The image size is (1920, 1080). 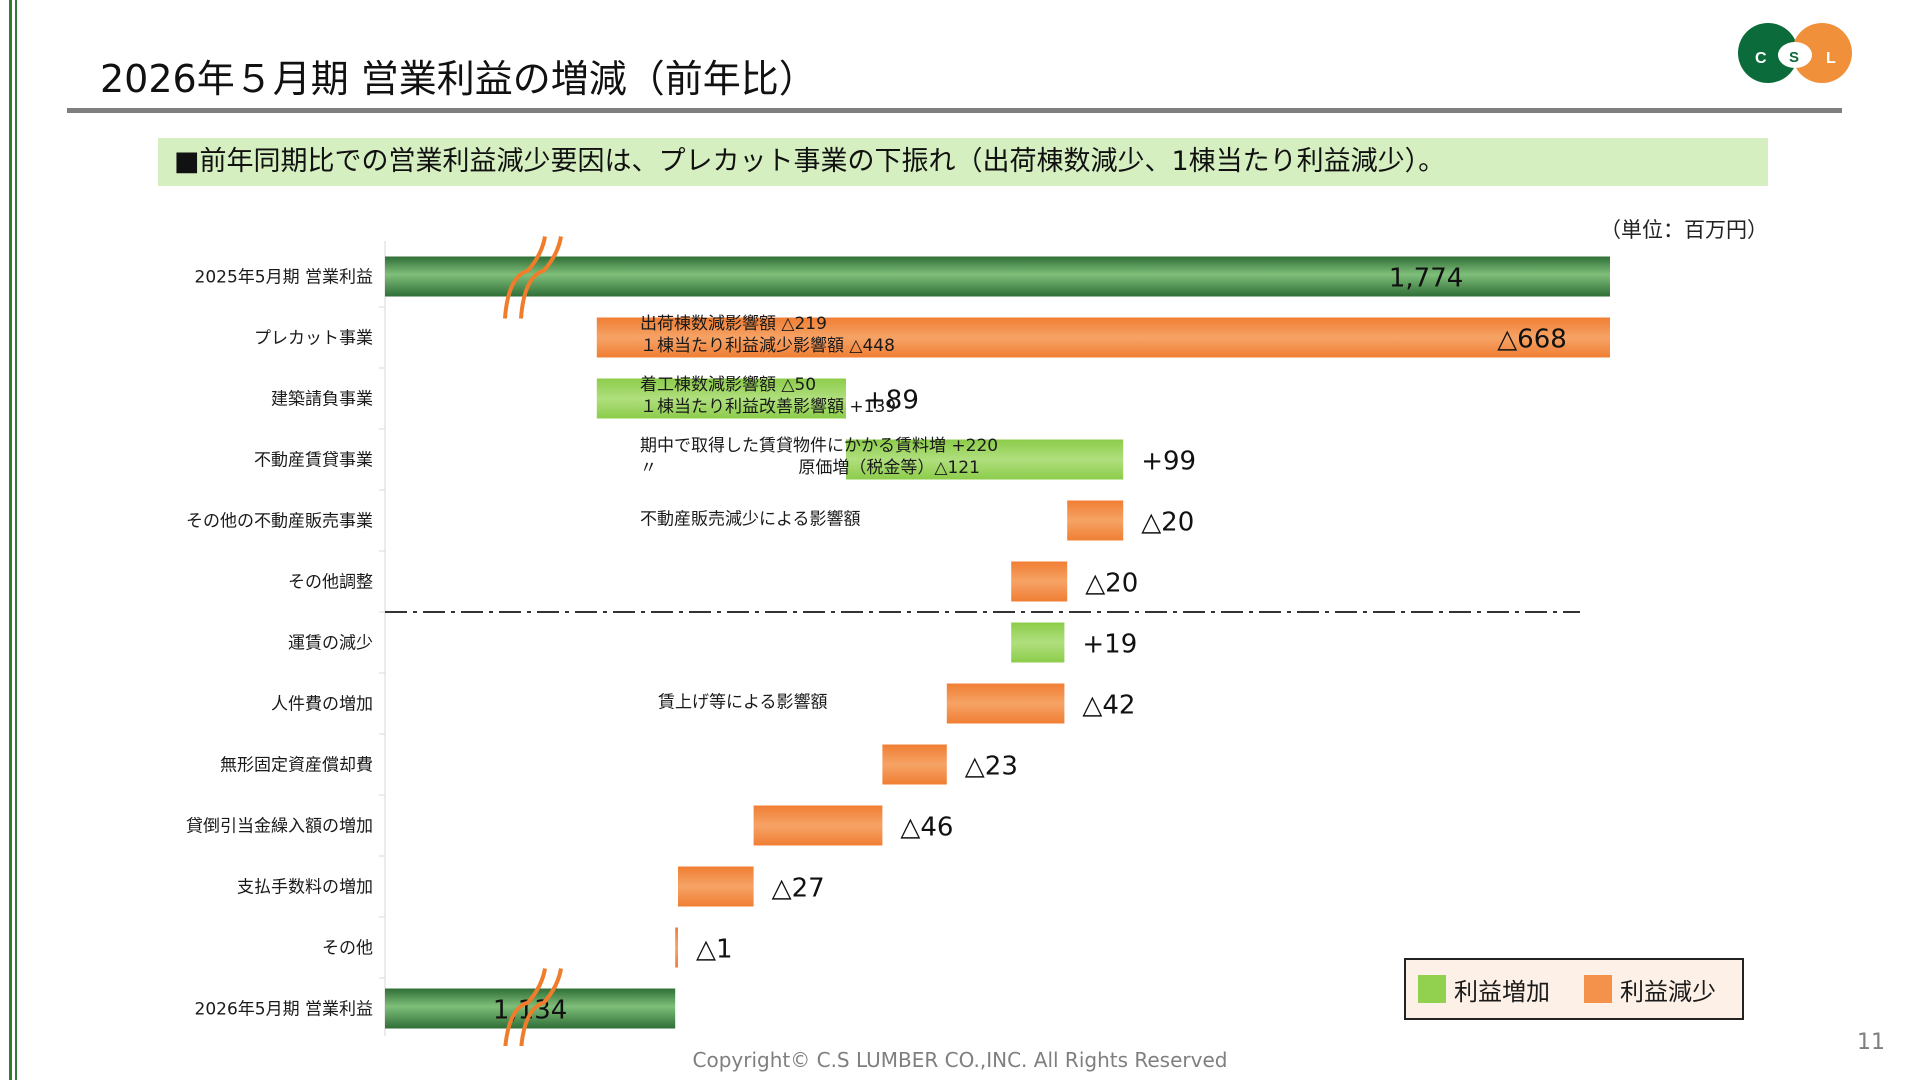 I want to click on category-label: 無形固定資産償却費, so click(x=296, y=766).